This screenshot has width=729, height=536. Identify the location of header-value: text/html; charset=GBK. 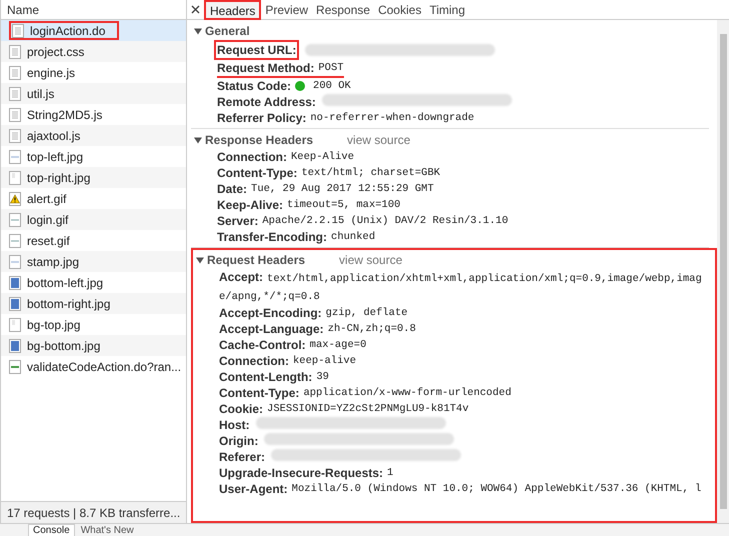
(370, 173).